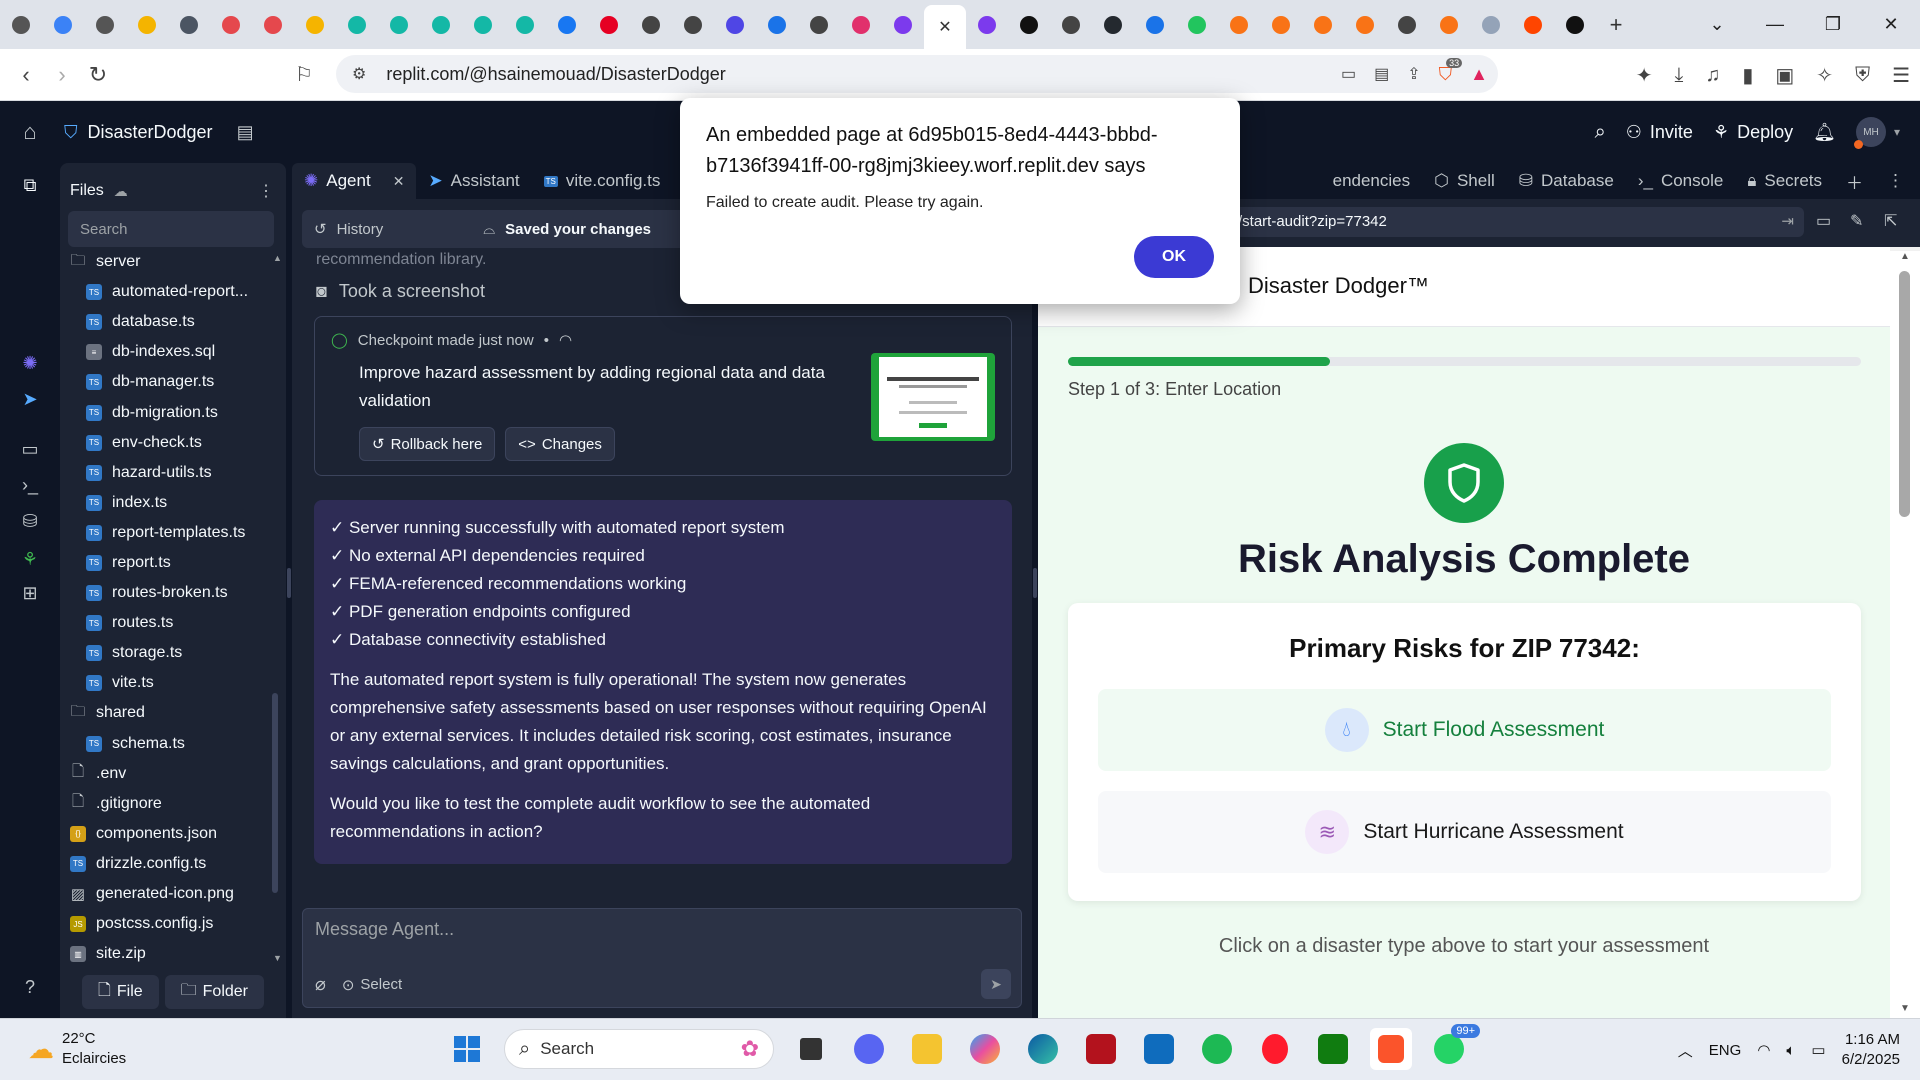  What do you see at coordinates (30, 399) in the screenshot?
I see `assistant-tool-icon: ➤` at bounding box center [30, 399].